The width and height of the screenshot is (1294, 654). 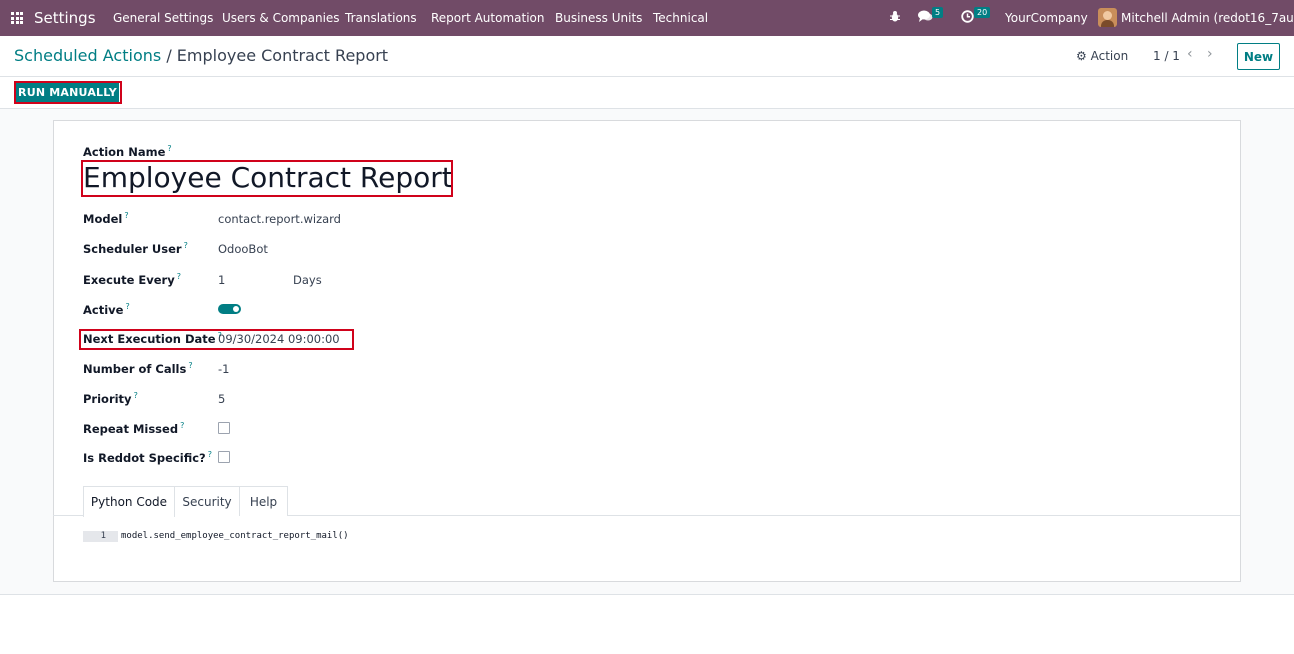 I want to click on model-field: contact.report.wizard, so click(x=279, y=219).